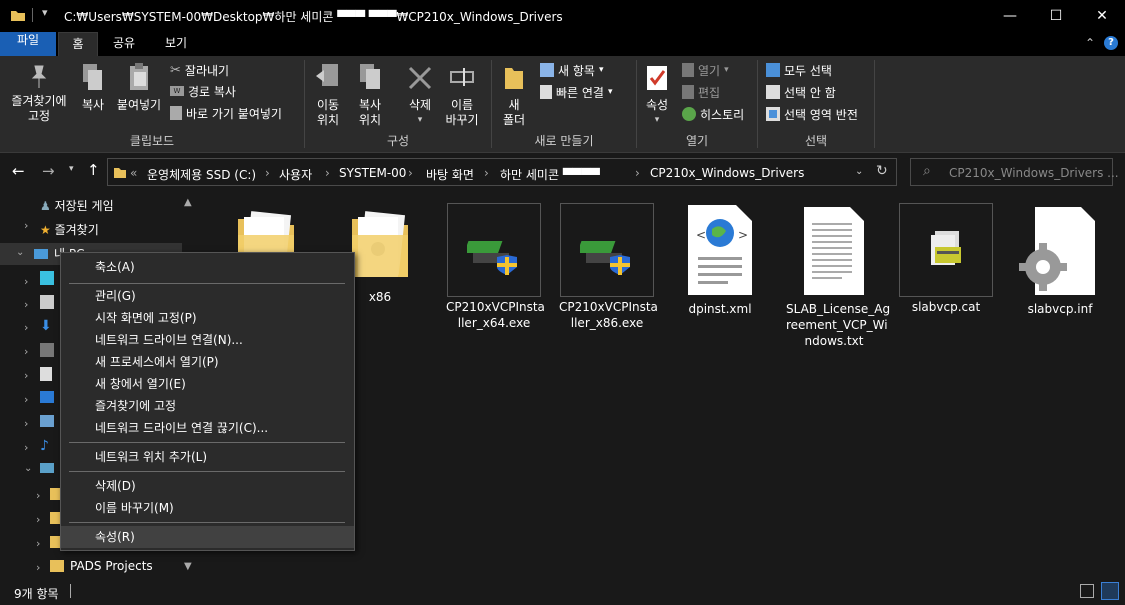 The image size is (1125, 605). What do you see at coordinates (111, 566) in the screenshot?
I see `nav-item-pads-projects: PADS Projects` at bounding box center [111, 566].